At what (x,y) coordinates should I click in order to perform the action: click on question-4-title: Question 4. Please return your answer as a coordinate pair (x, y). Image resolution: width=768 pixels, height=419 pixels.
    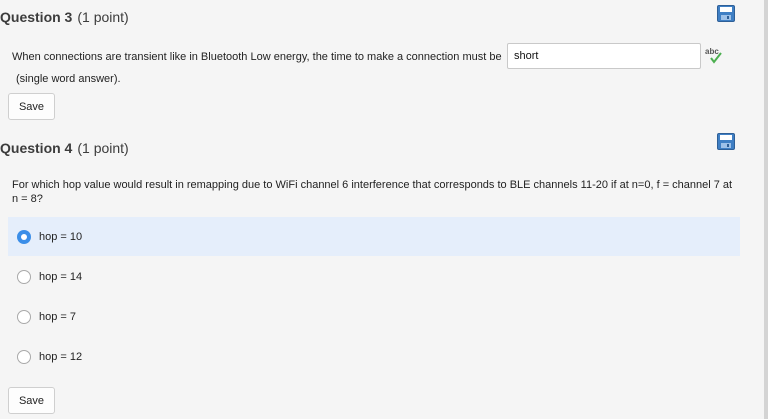
    Looking at the image, I should click on (36, 148).